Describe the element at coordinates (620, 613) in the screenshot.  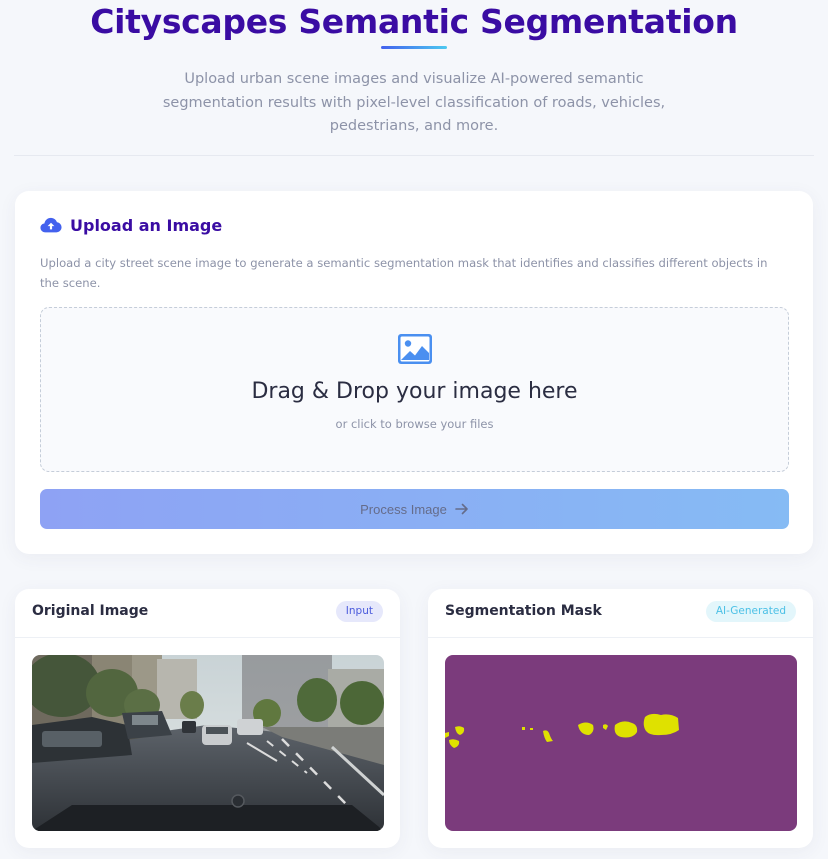
I see `segmentation-mask-header: Segmentation Mask AI-Generated` at that location.